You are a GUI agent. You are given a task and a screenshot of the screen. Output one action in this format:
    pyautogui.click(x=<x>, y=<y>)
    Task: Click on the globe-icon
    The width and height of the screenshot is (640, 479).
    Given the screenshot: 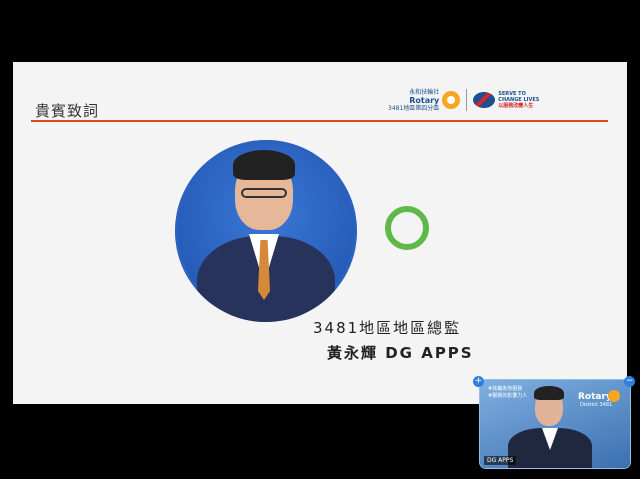 What is the action you would take?
    pyautogui.click(x=484, y=100)
    